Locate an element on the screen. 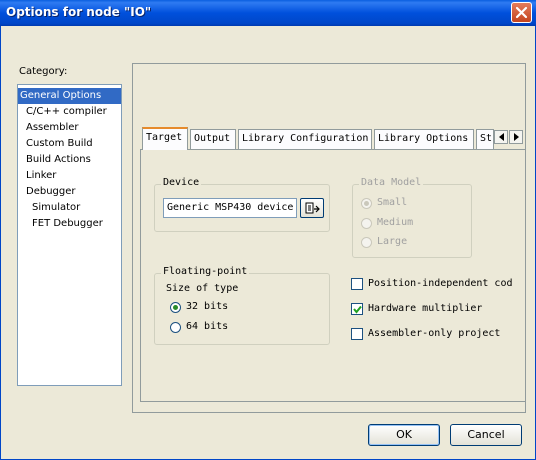 The width and height of the screenshot is (536, 460). tab-scroll-left-button is located at coordinates (501, 137).